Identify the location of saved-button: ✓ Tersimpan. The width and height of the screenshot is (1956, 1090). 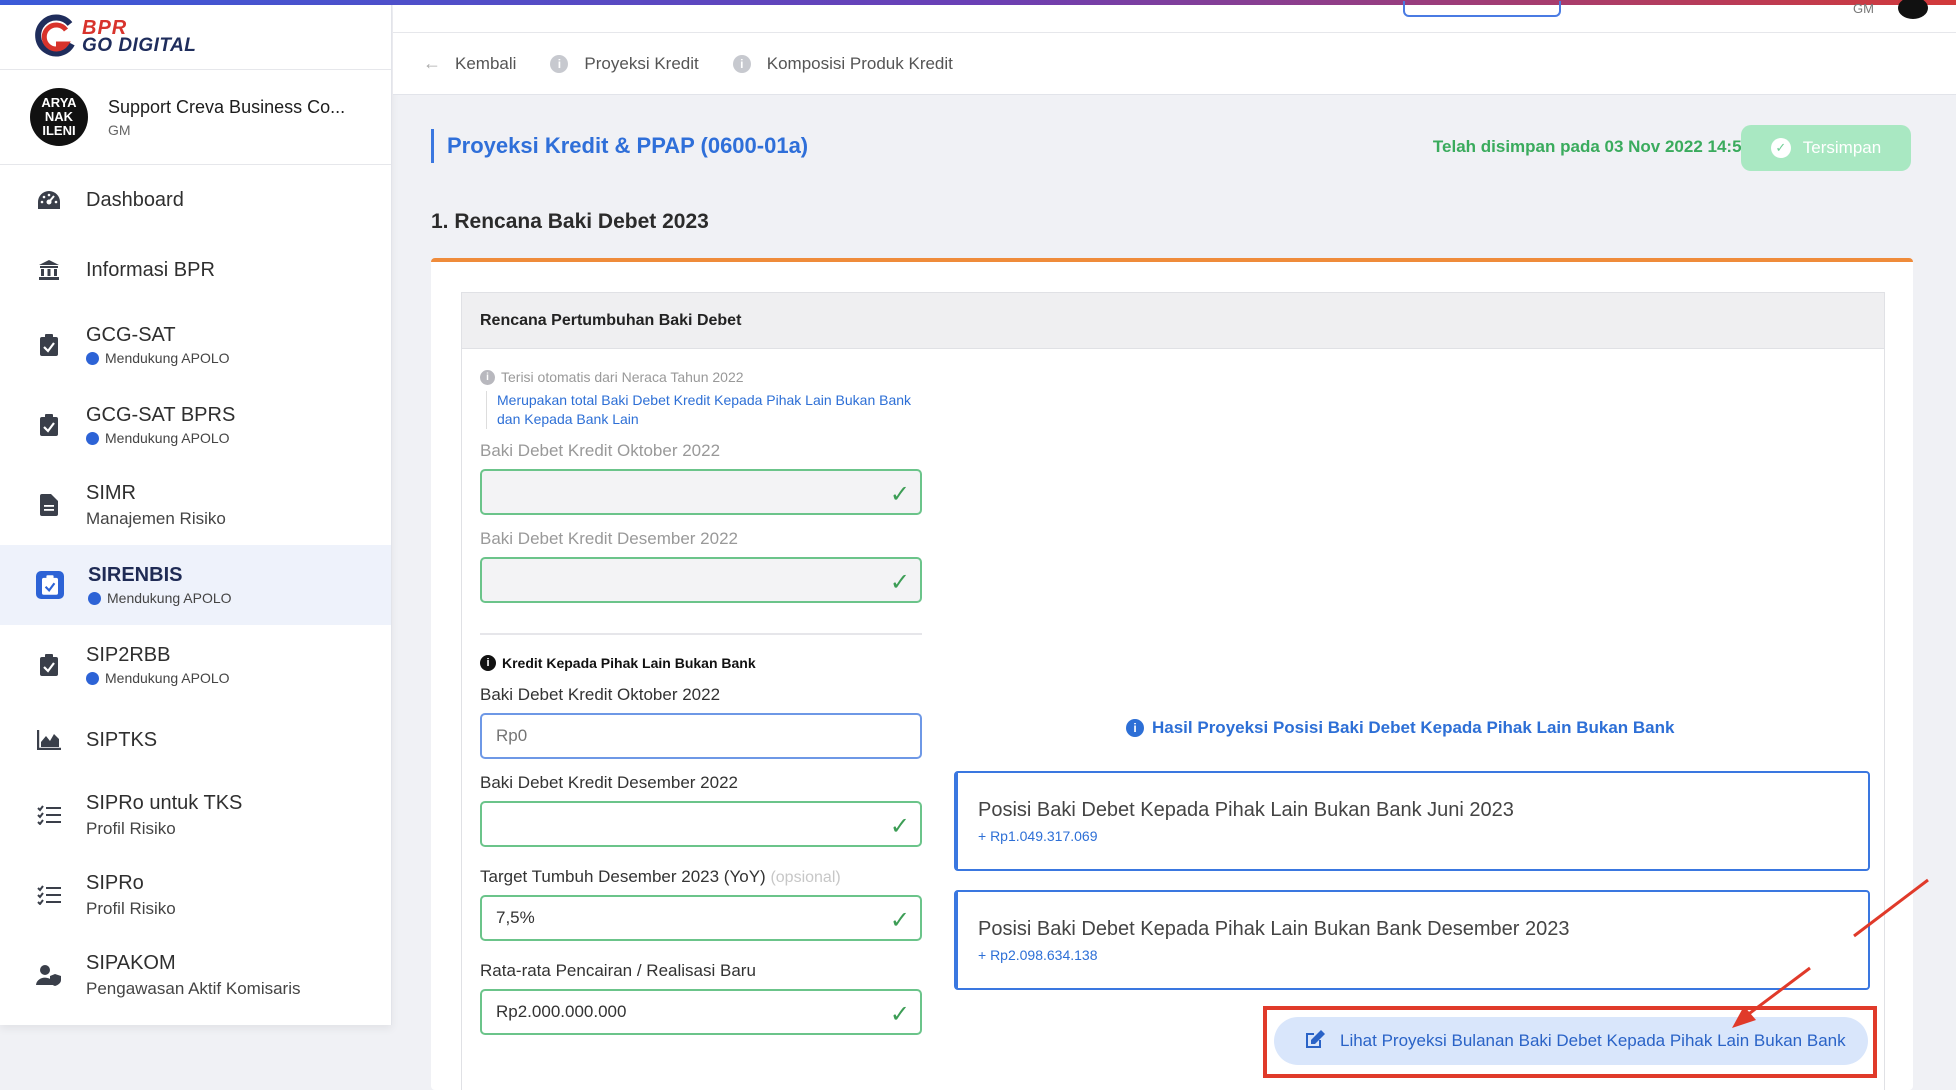
(1826, 148).